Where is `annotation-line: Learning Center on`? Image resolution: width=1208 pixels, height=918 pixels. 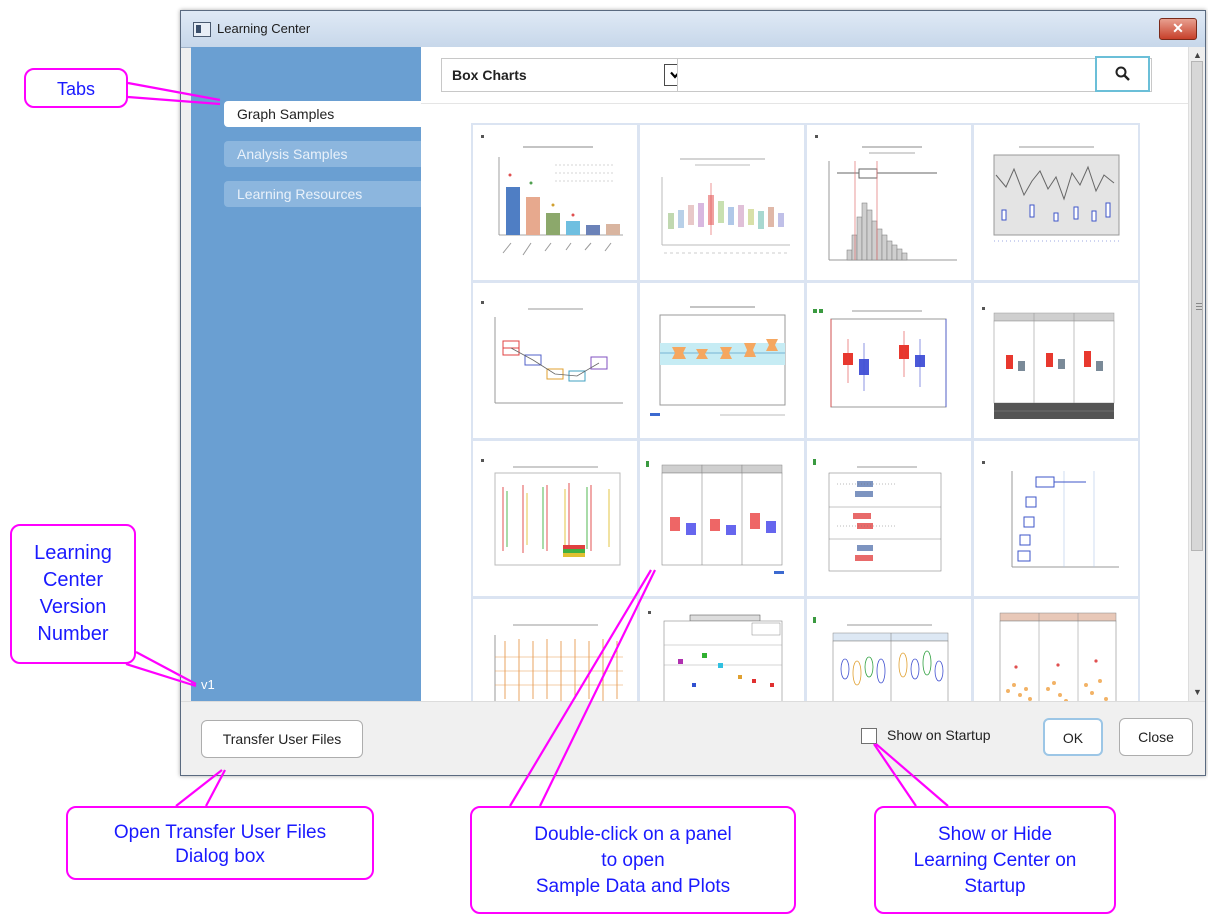 annotation-line: Learning Center on is located at coordinates (995, 860).